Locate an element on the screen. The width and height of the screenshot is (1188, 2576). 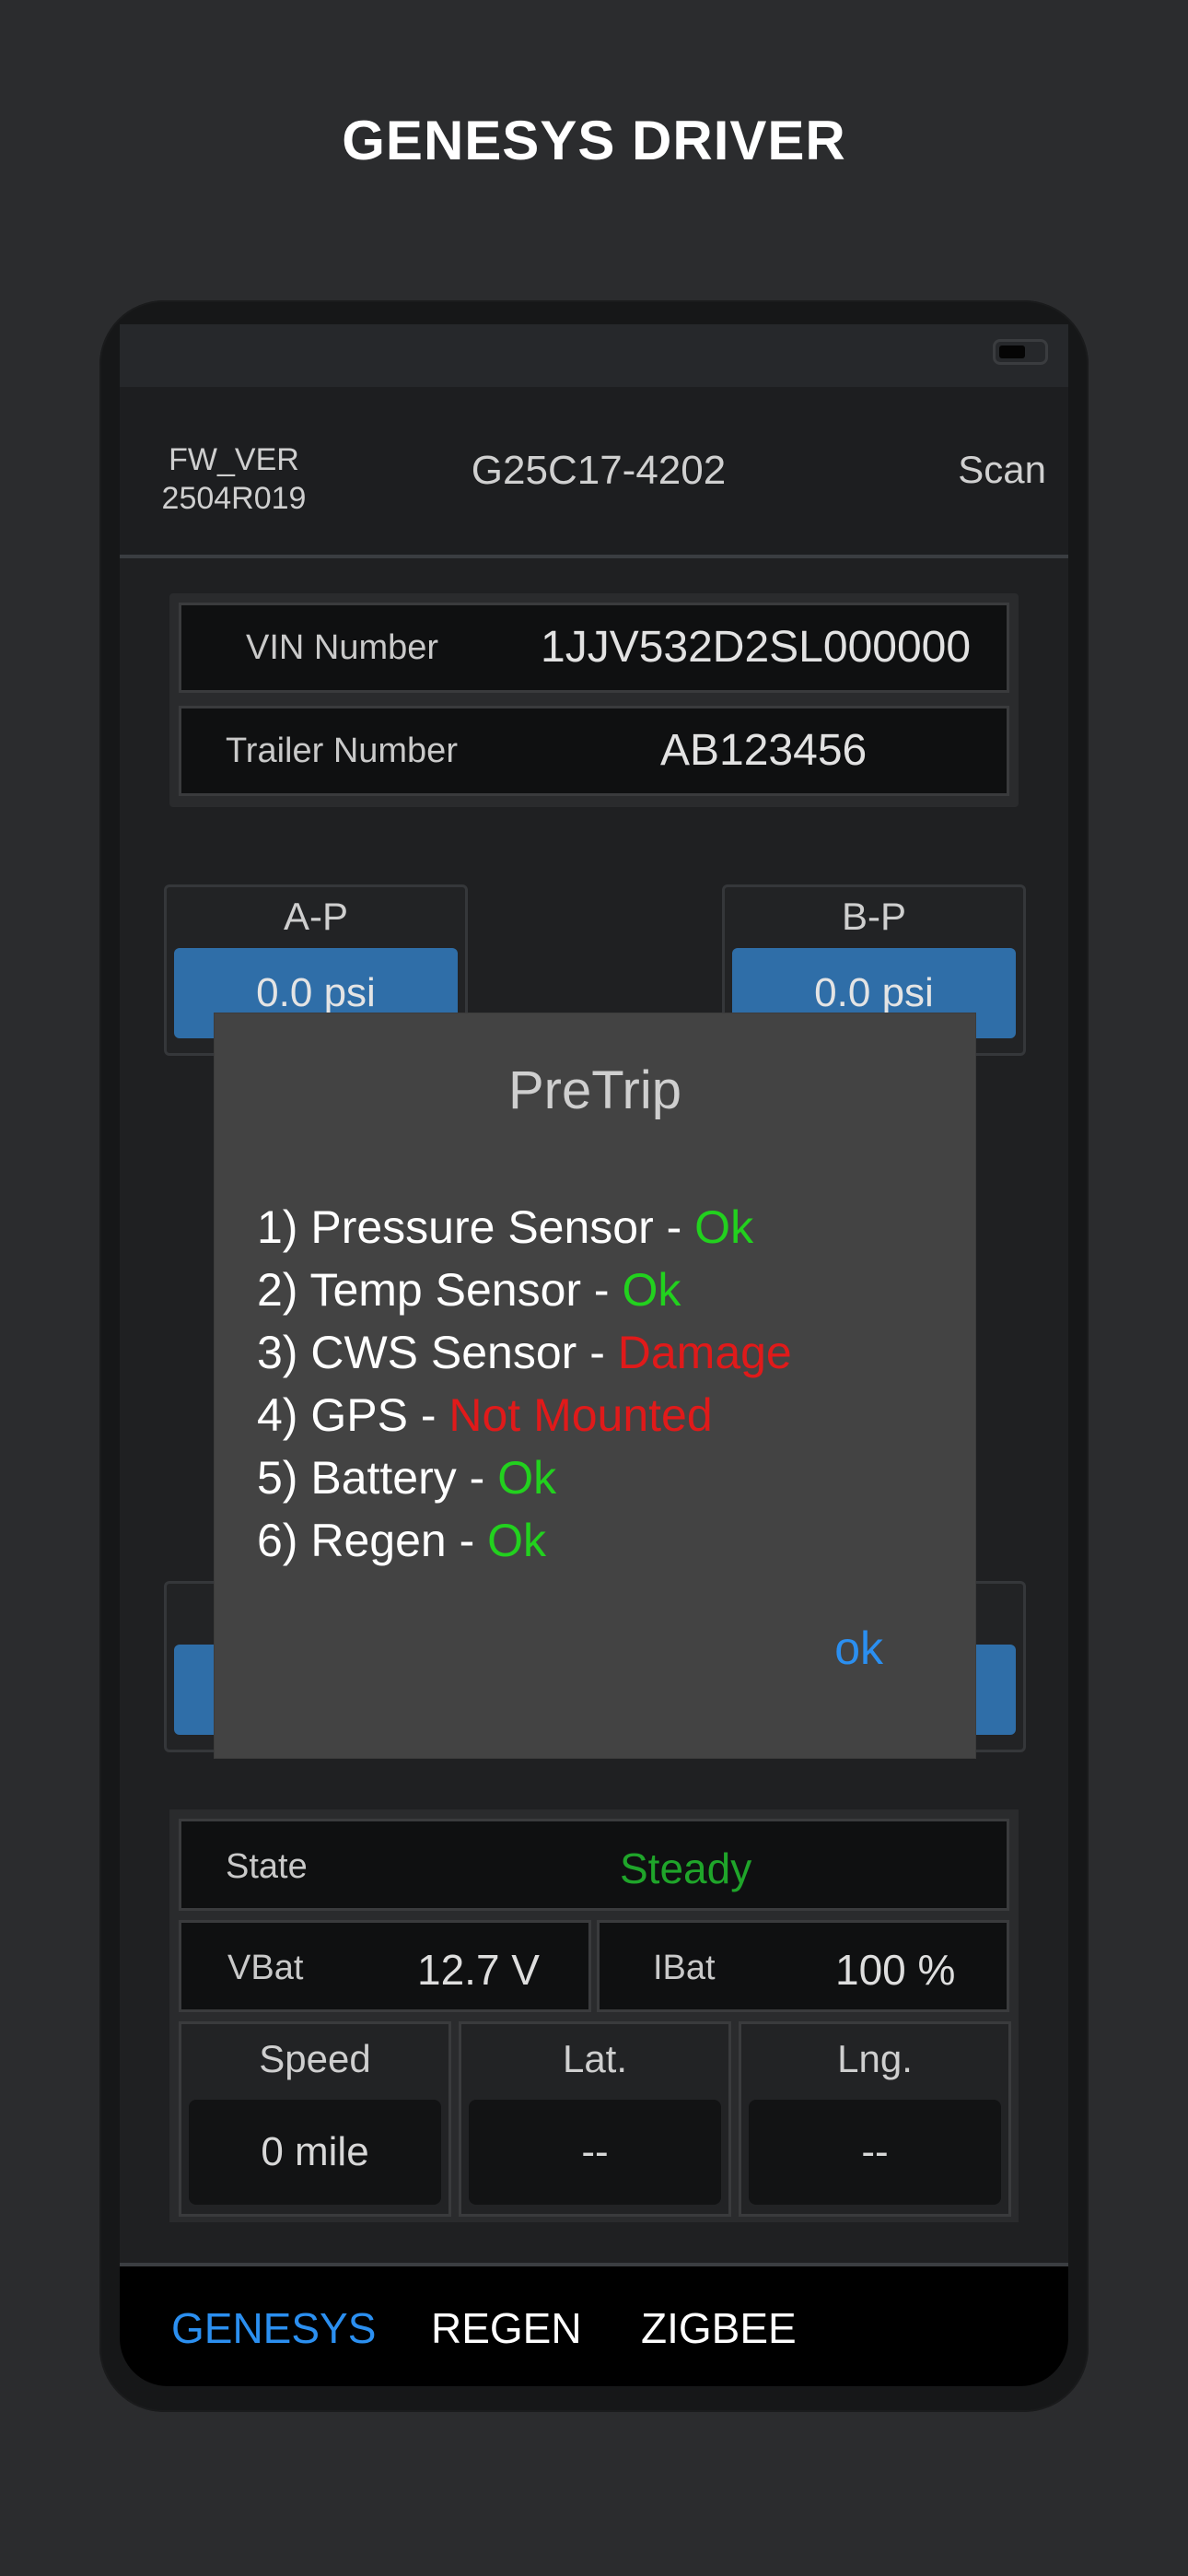
check-item-label: 6) Regen - is located at coordinates (372, 1540).